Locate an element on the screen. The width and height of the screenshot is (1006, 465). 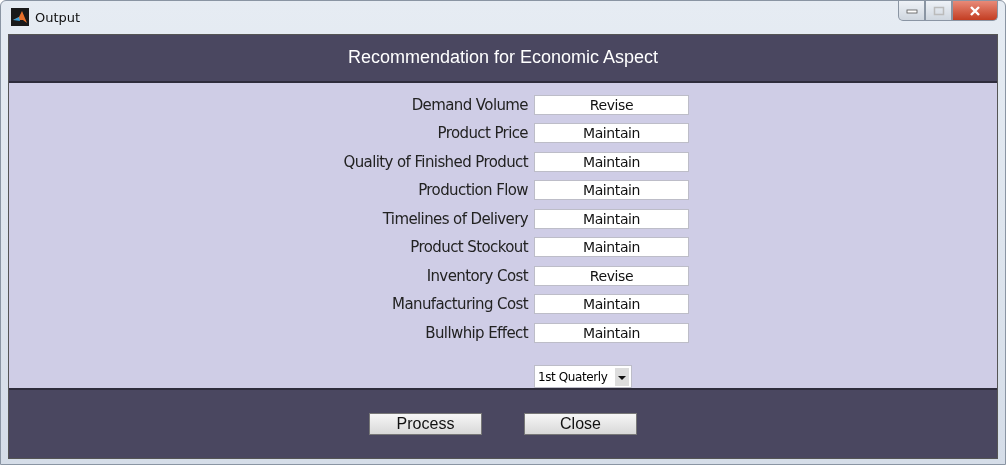
field-label: Manufacturing Cost is located at coordinates (459, 304).